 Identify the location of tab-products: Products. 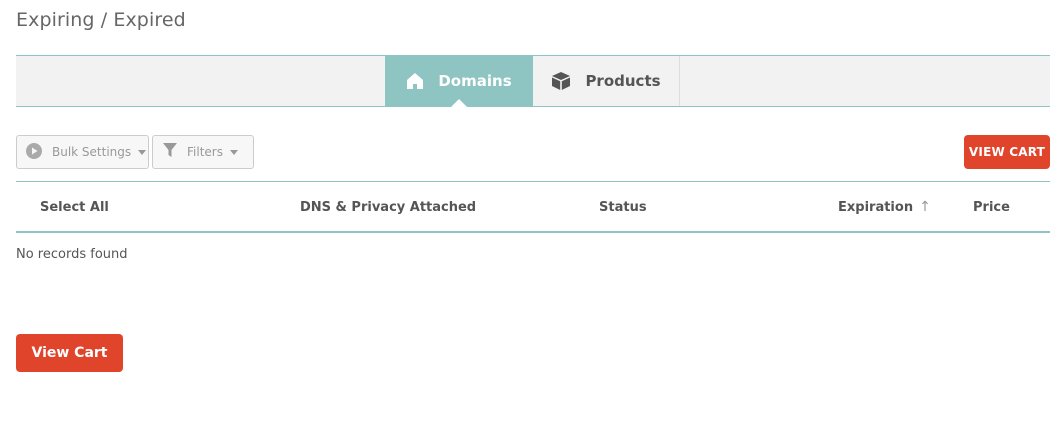
(606, 81).